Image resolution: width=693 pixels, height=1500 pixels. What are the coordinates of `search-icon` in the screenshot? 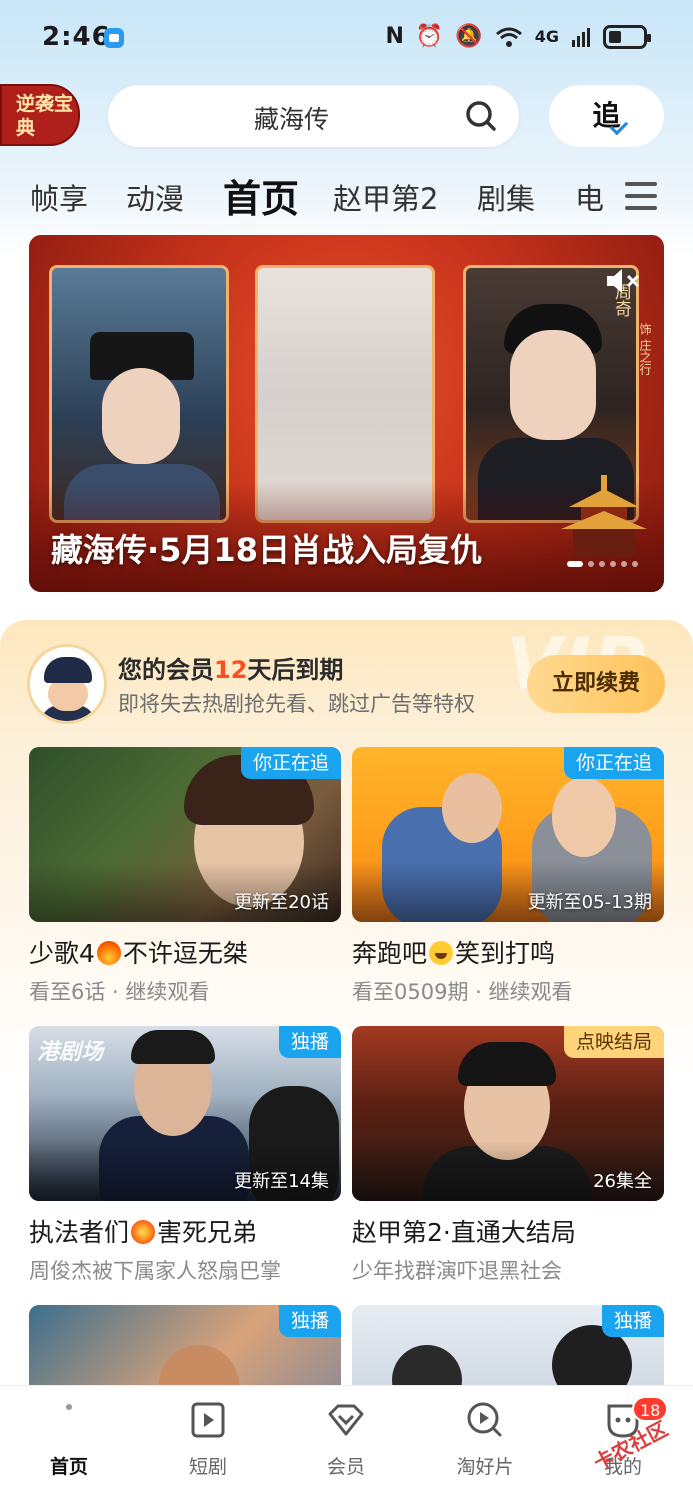 It's located at (481, 116).